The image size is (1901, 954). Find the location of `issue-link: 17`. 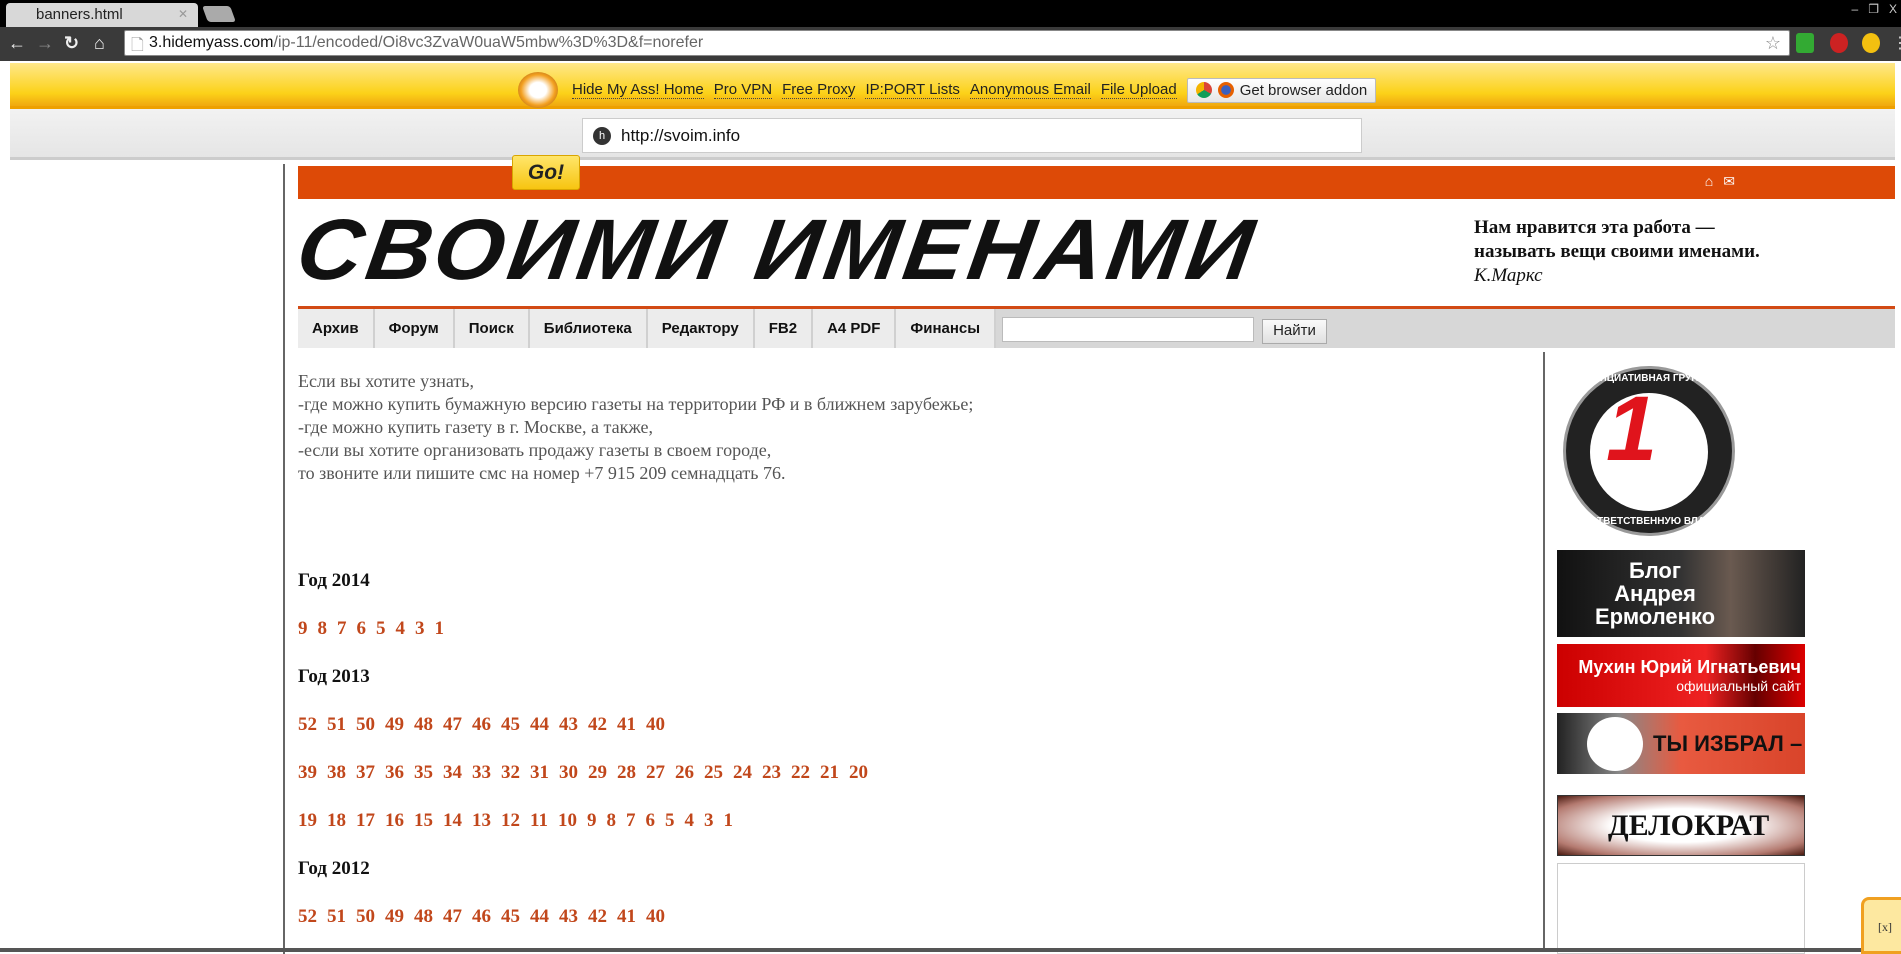

issue-link: 17 is located at coordinates (365, 821).